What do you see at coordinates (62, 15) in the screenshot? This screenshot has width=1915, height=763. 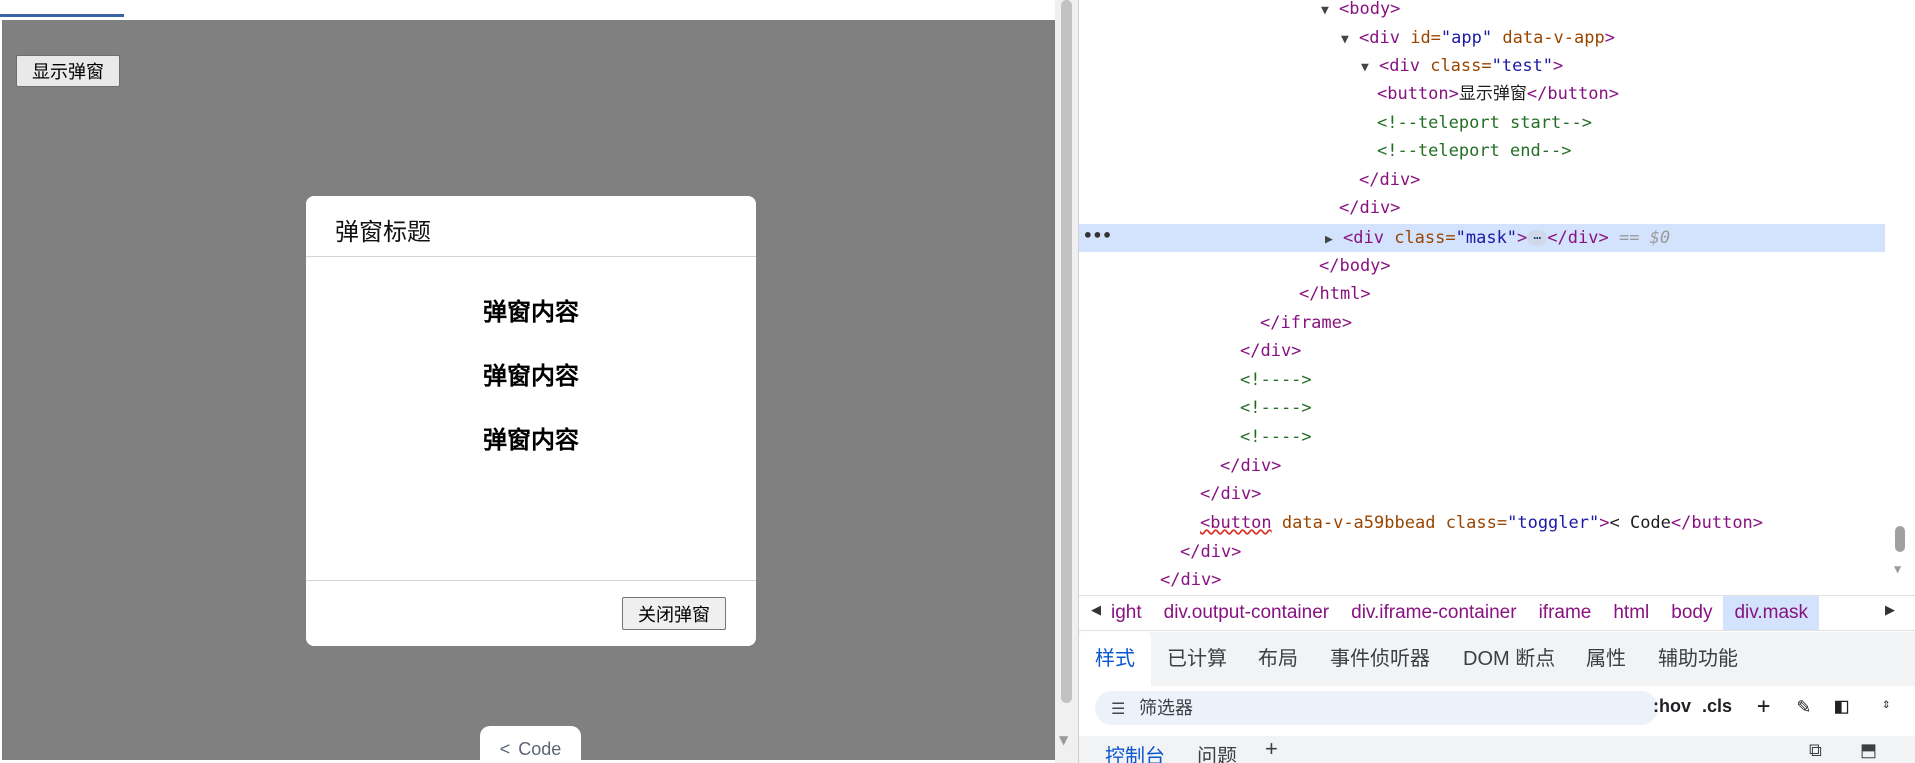 I see `preview-tab-indicator` at bounding box center [62, 15].